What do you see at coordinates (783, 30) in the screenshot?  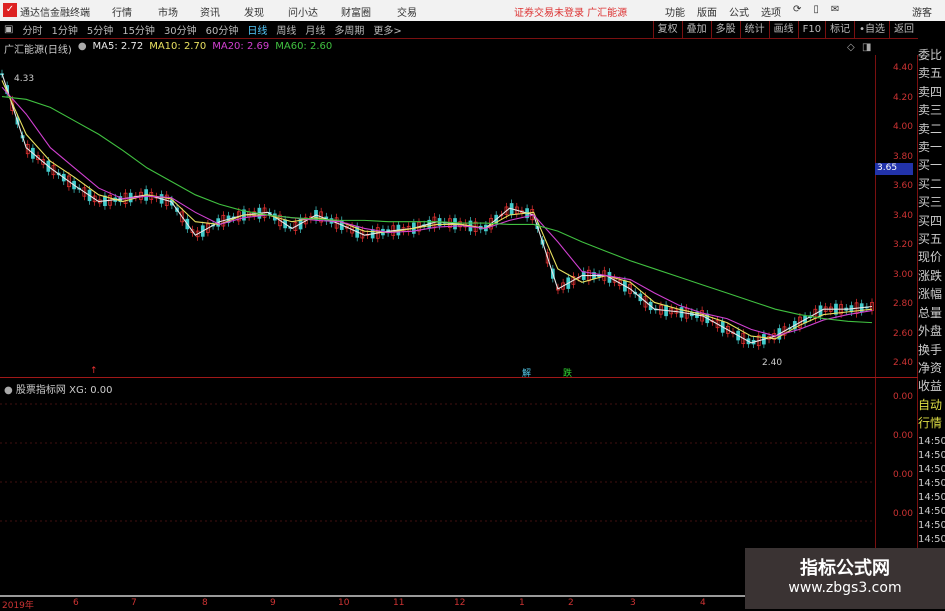 I see `toolbar-button: 画线` at bounding box center [783, 30].